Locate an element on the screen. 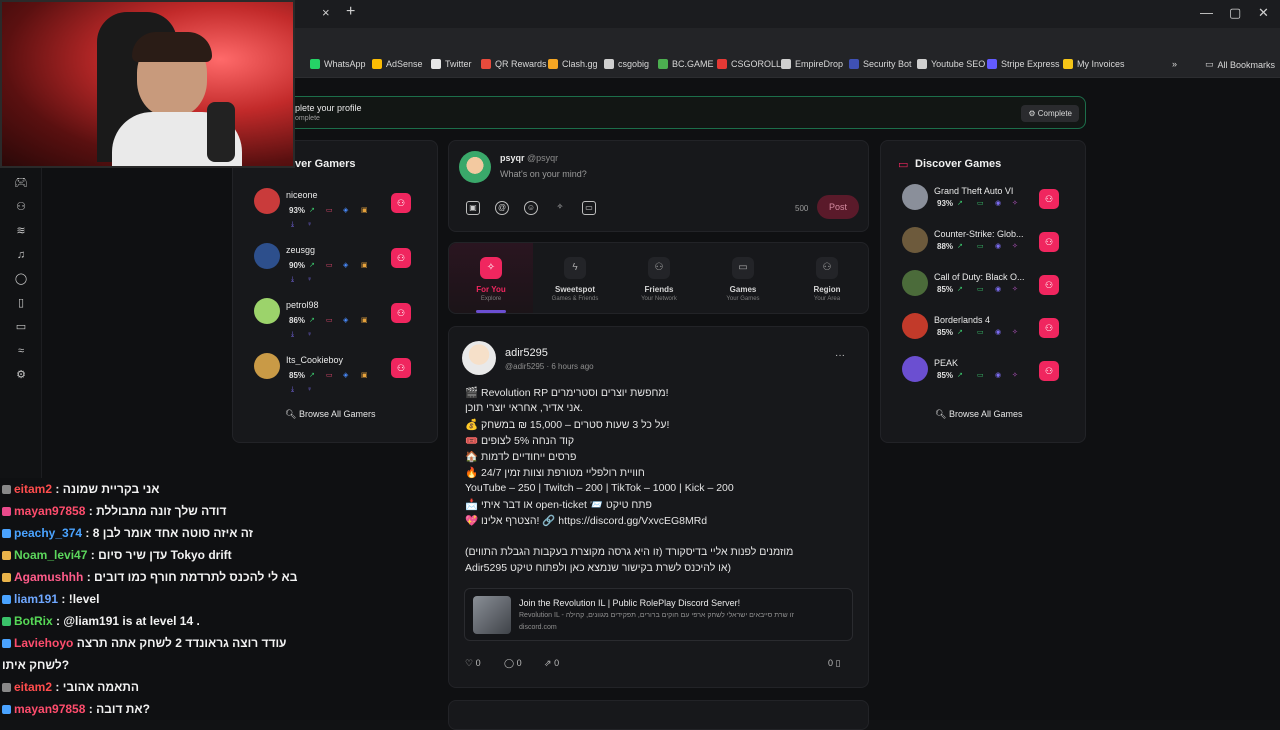 This screenshot has height=730, width=1280. gamer-name: Its_Cookieboy is located at coordinates (336, 360).